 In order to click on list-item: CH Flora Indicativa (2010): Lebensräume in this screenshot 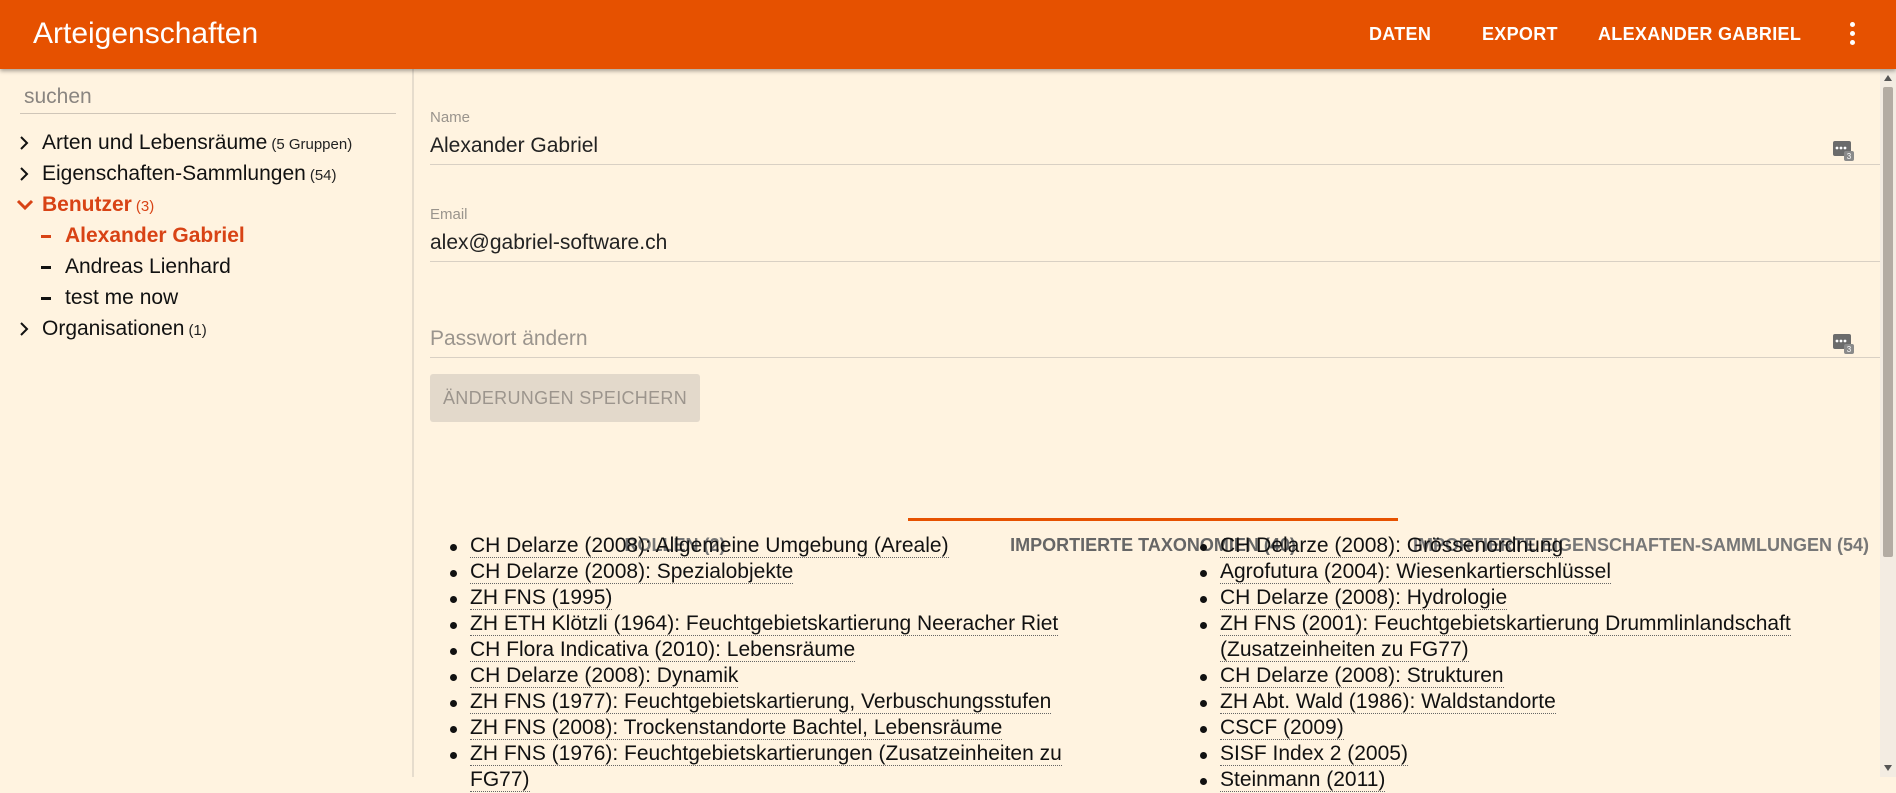, I will do `click(780, 650)`.